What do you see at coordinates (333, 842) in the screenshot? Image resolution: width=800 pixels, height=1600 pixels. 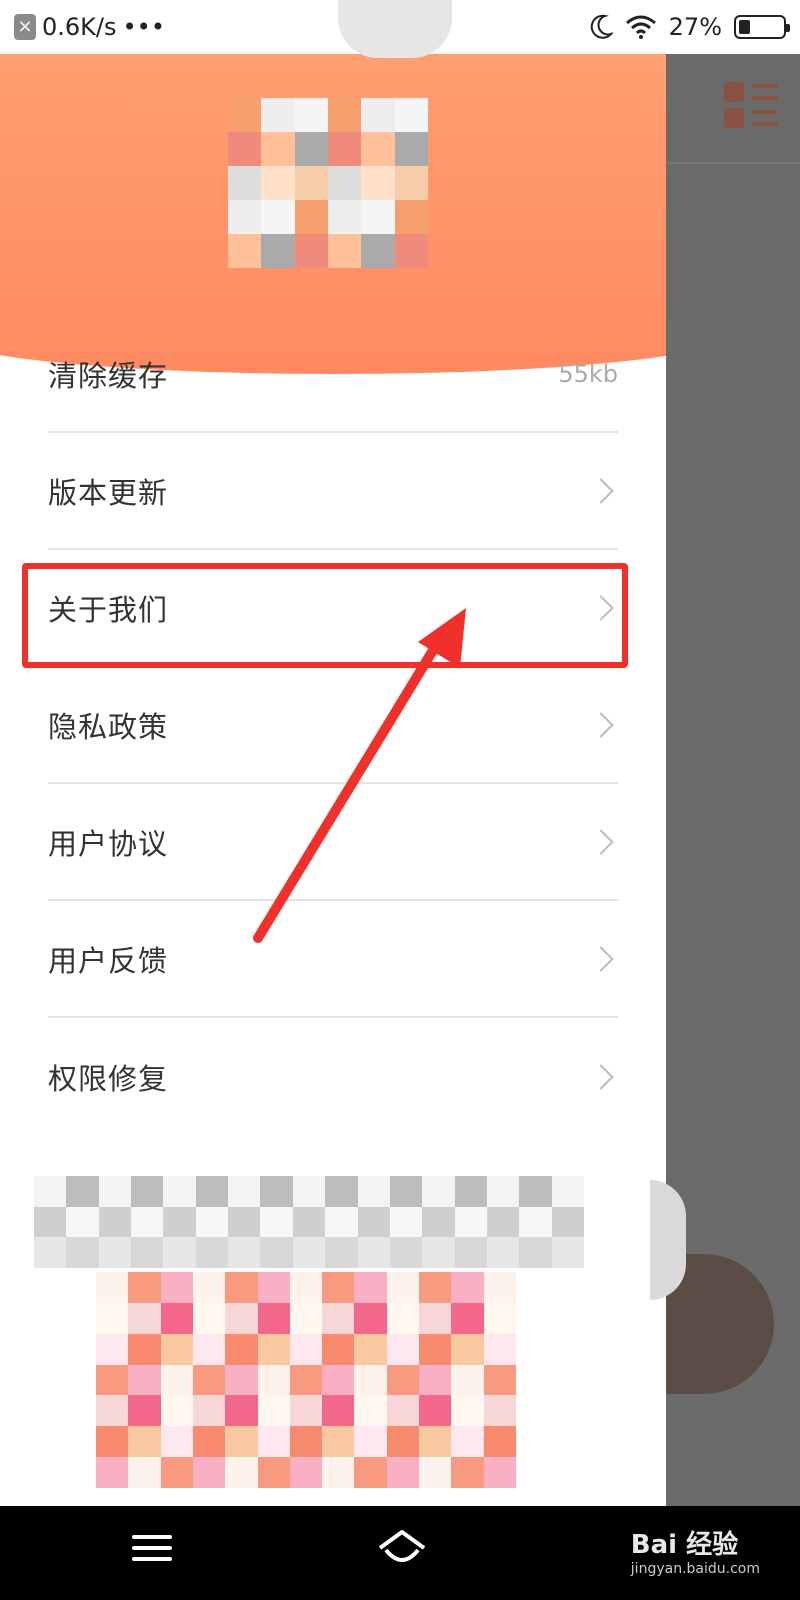 I see `menu-item-user-agreement: 用户协议` at bounding box center [333, 842].